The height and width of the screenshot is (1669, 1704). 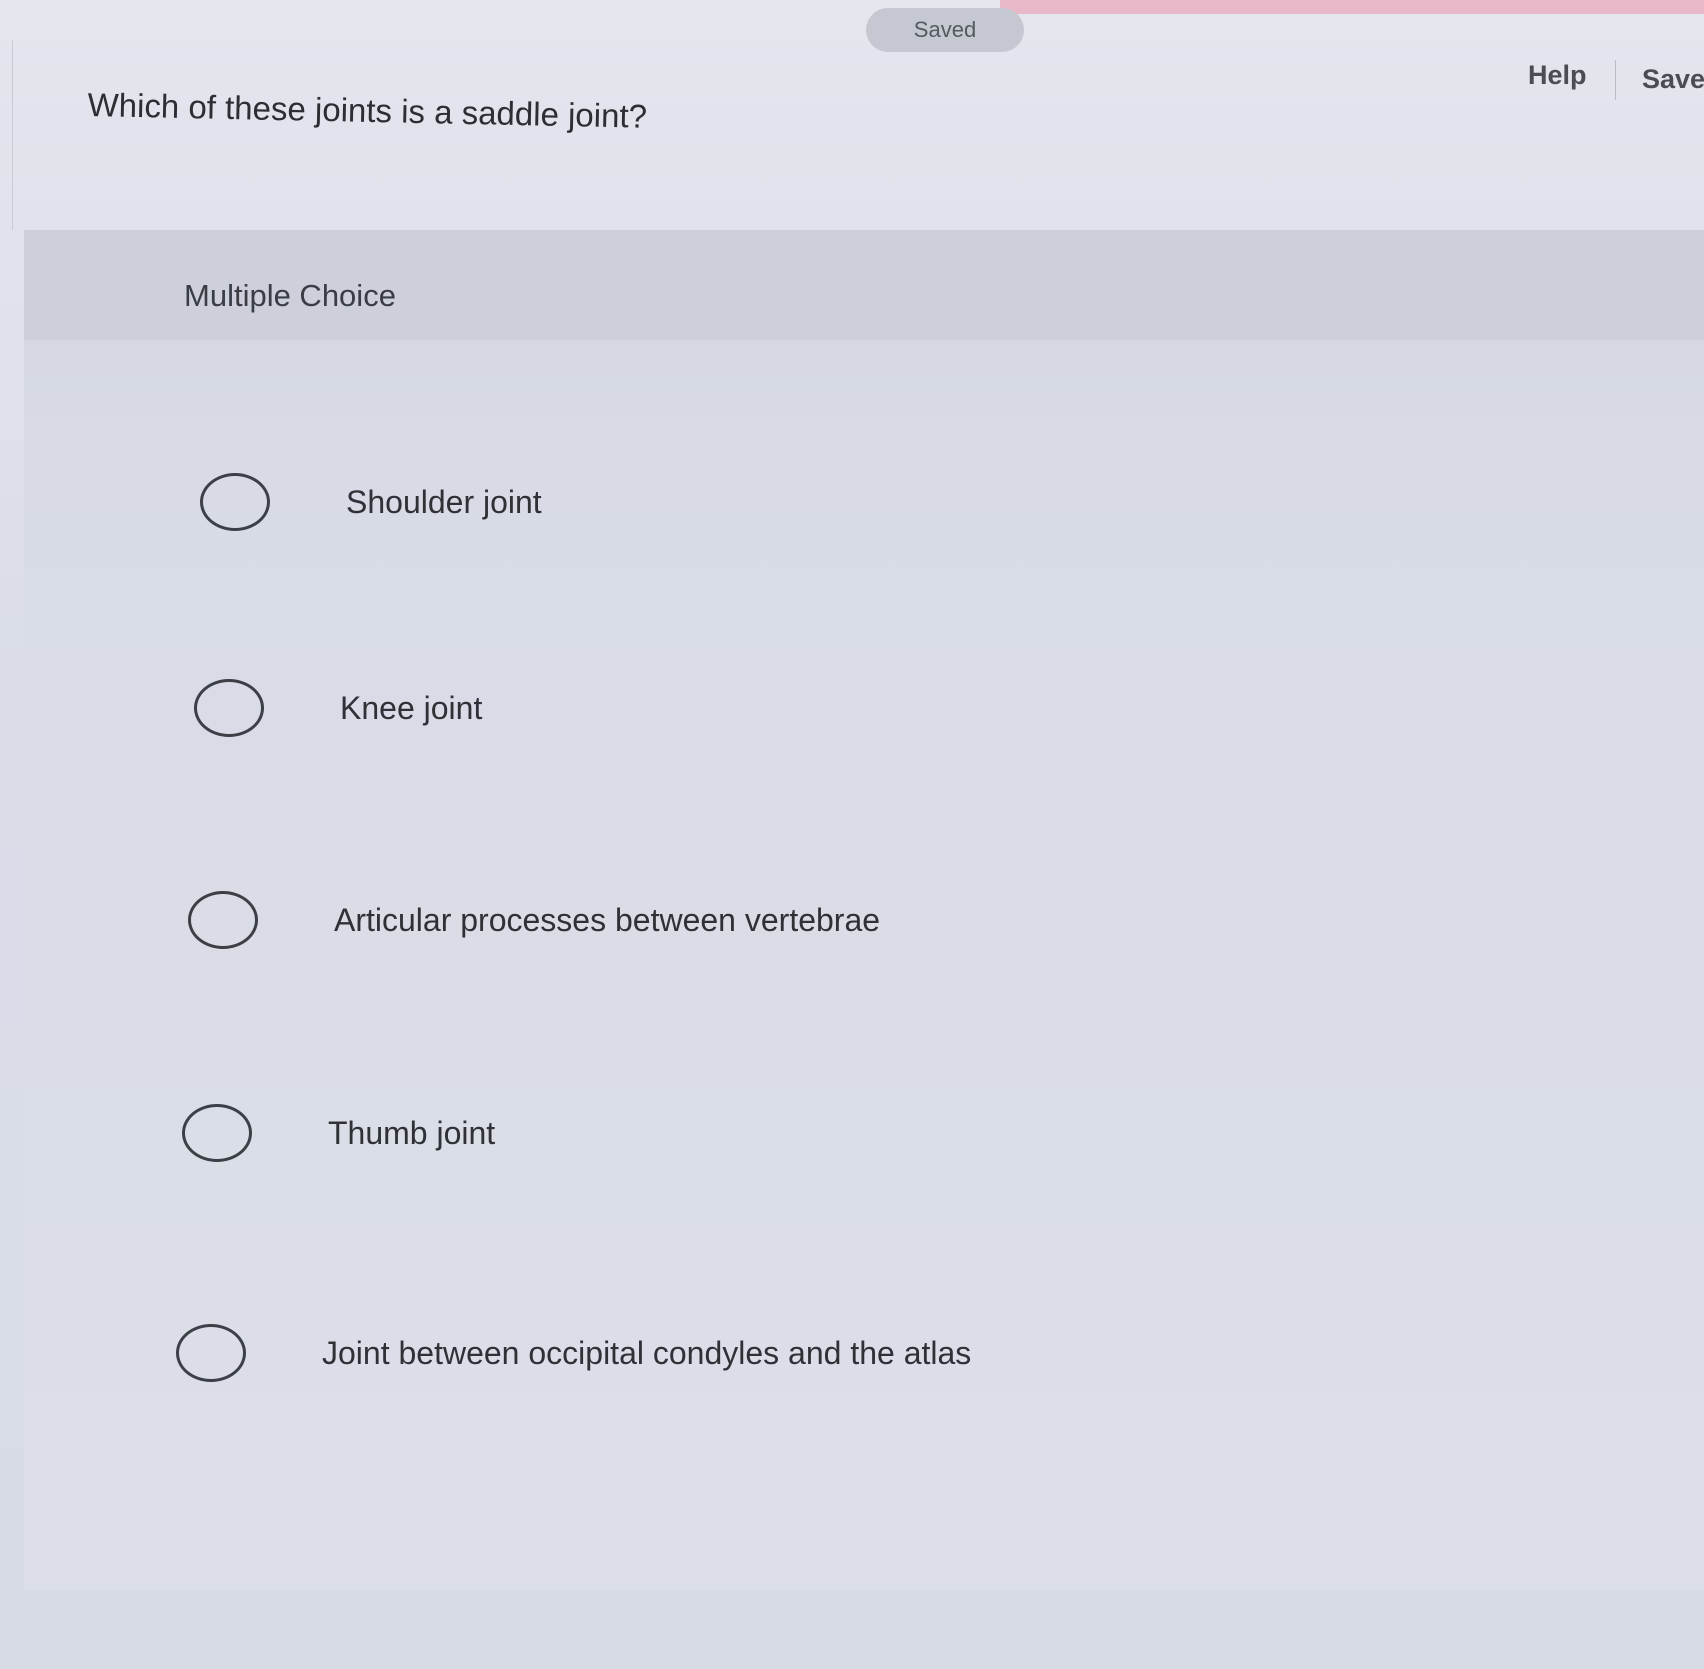 I want to click on option-articular-processes: Articular processes between vertebrae, so click(x=788, y=920).